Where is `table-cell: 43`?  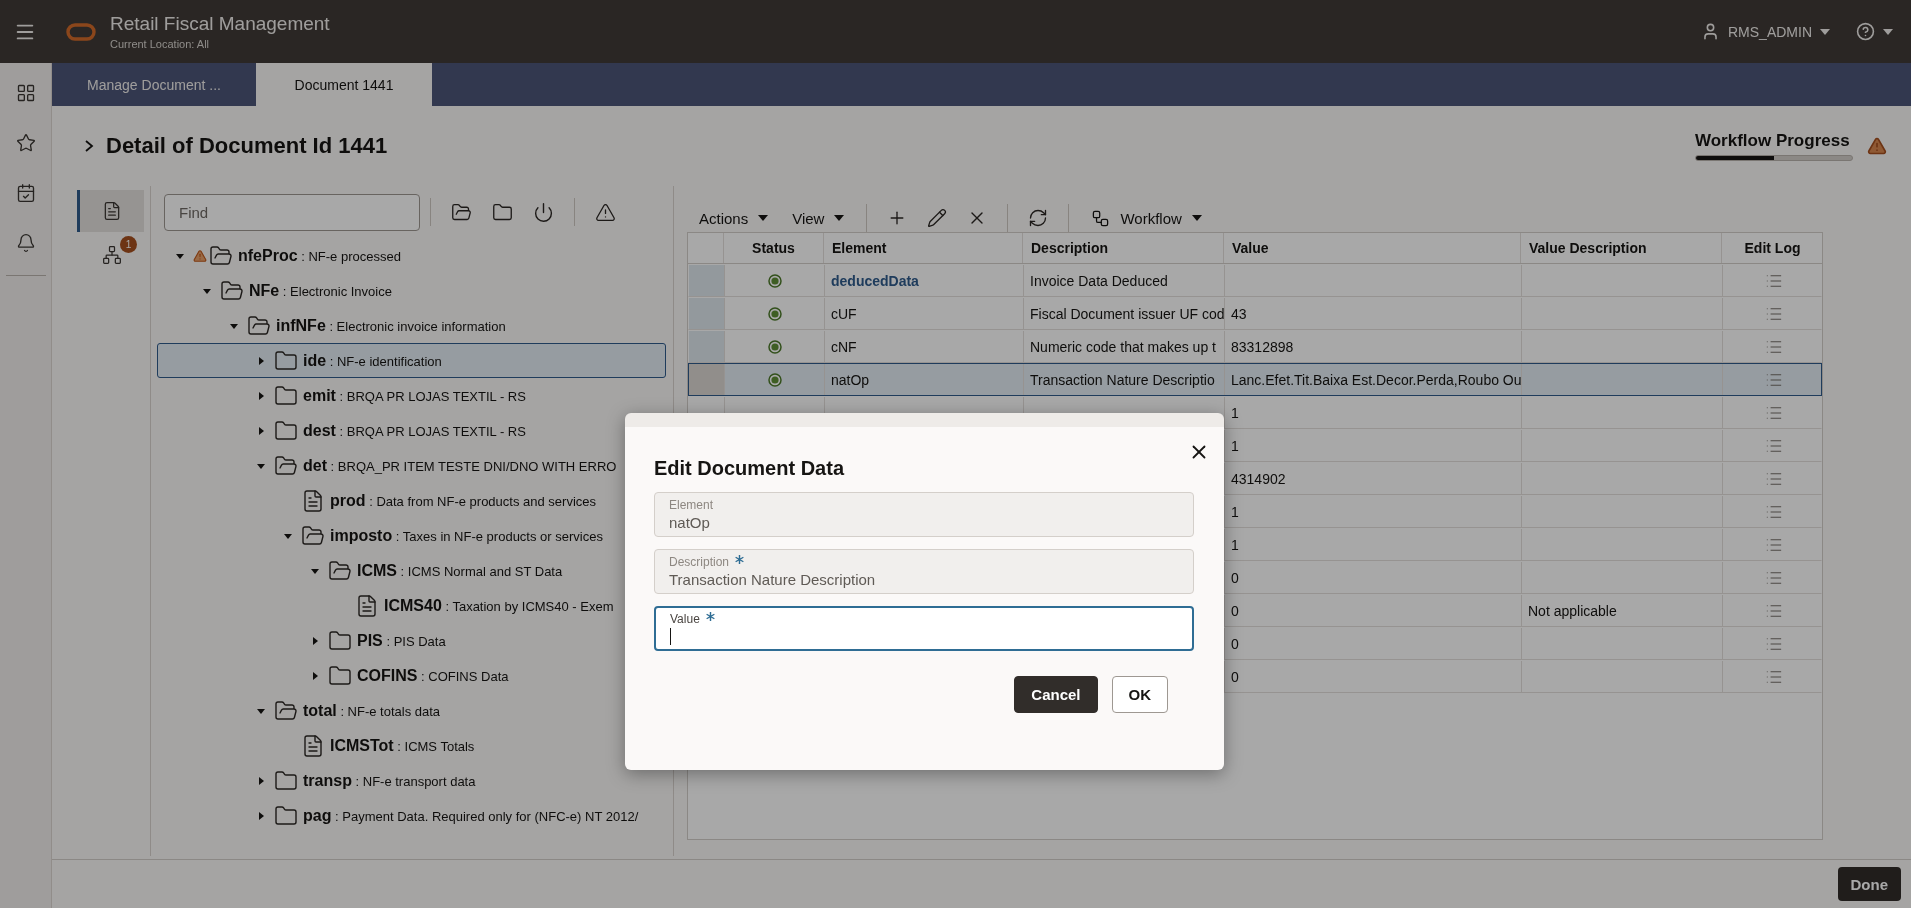
table-cell: 43 is located at coordinates (1239, 313).